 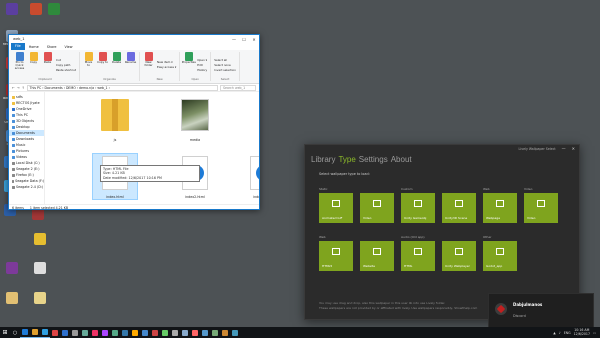 I want to click on ribbon-small-command: Select none, so click(x=225, y=65).